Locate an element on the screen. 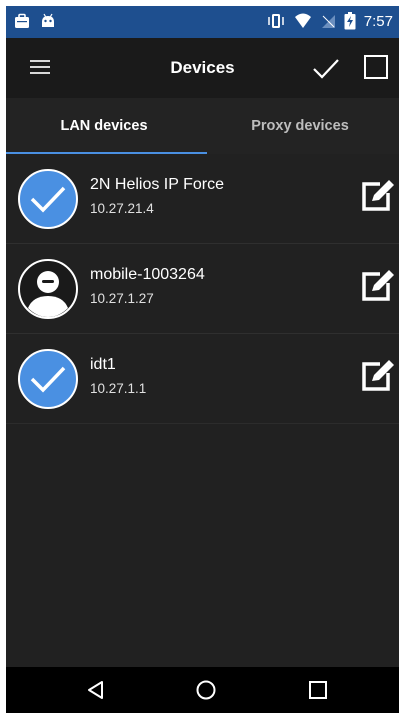 The height and width of the screenshot is (713, 399). device-ip: 10.27.1.27 is located at coordinates (122, 298).